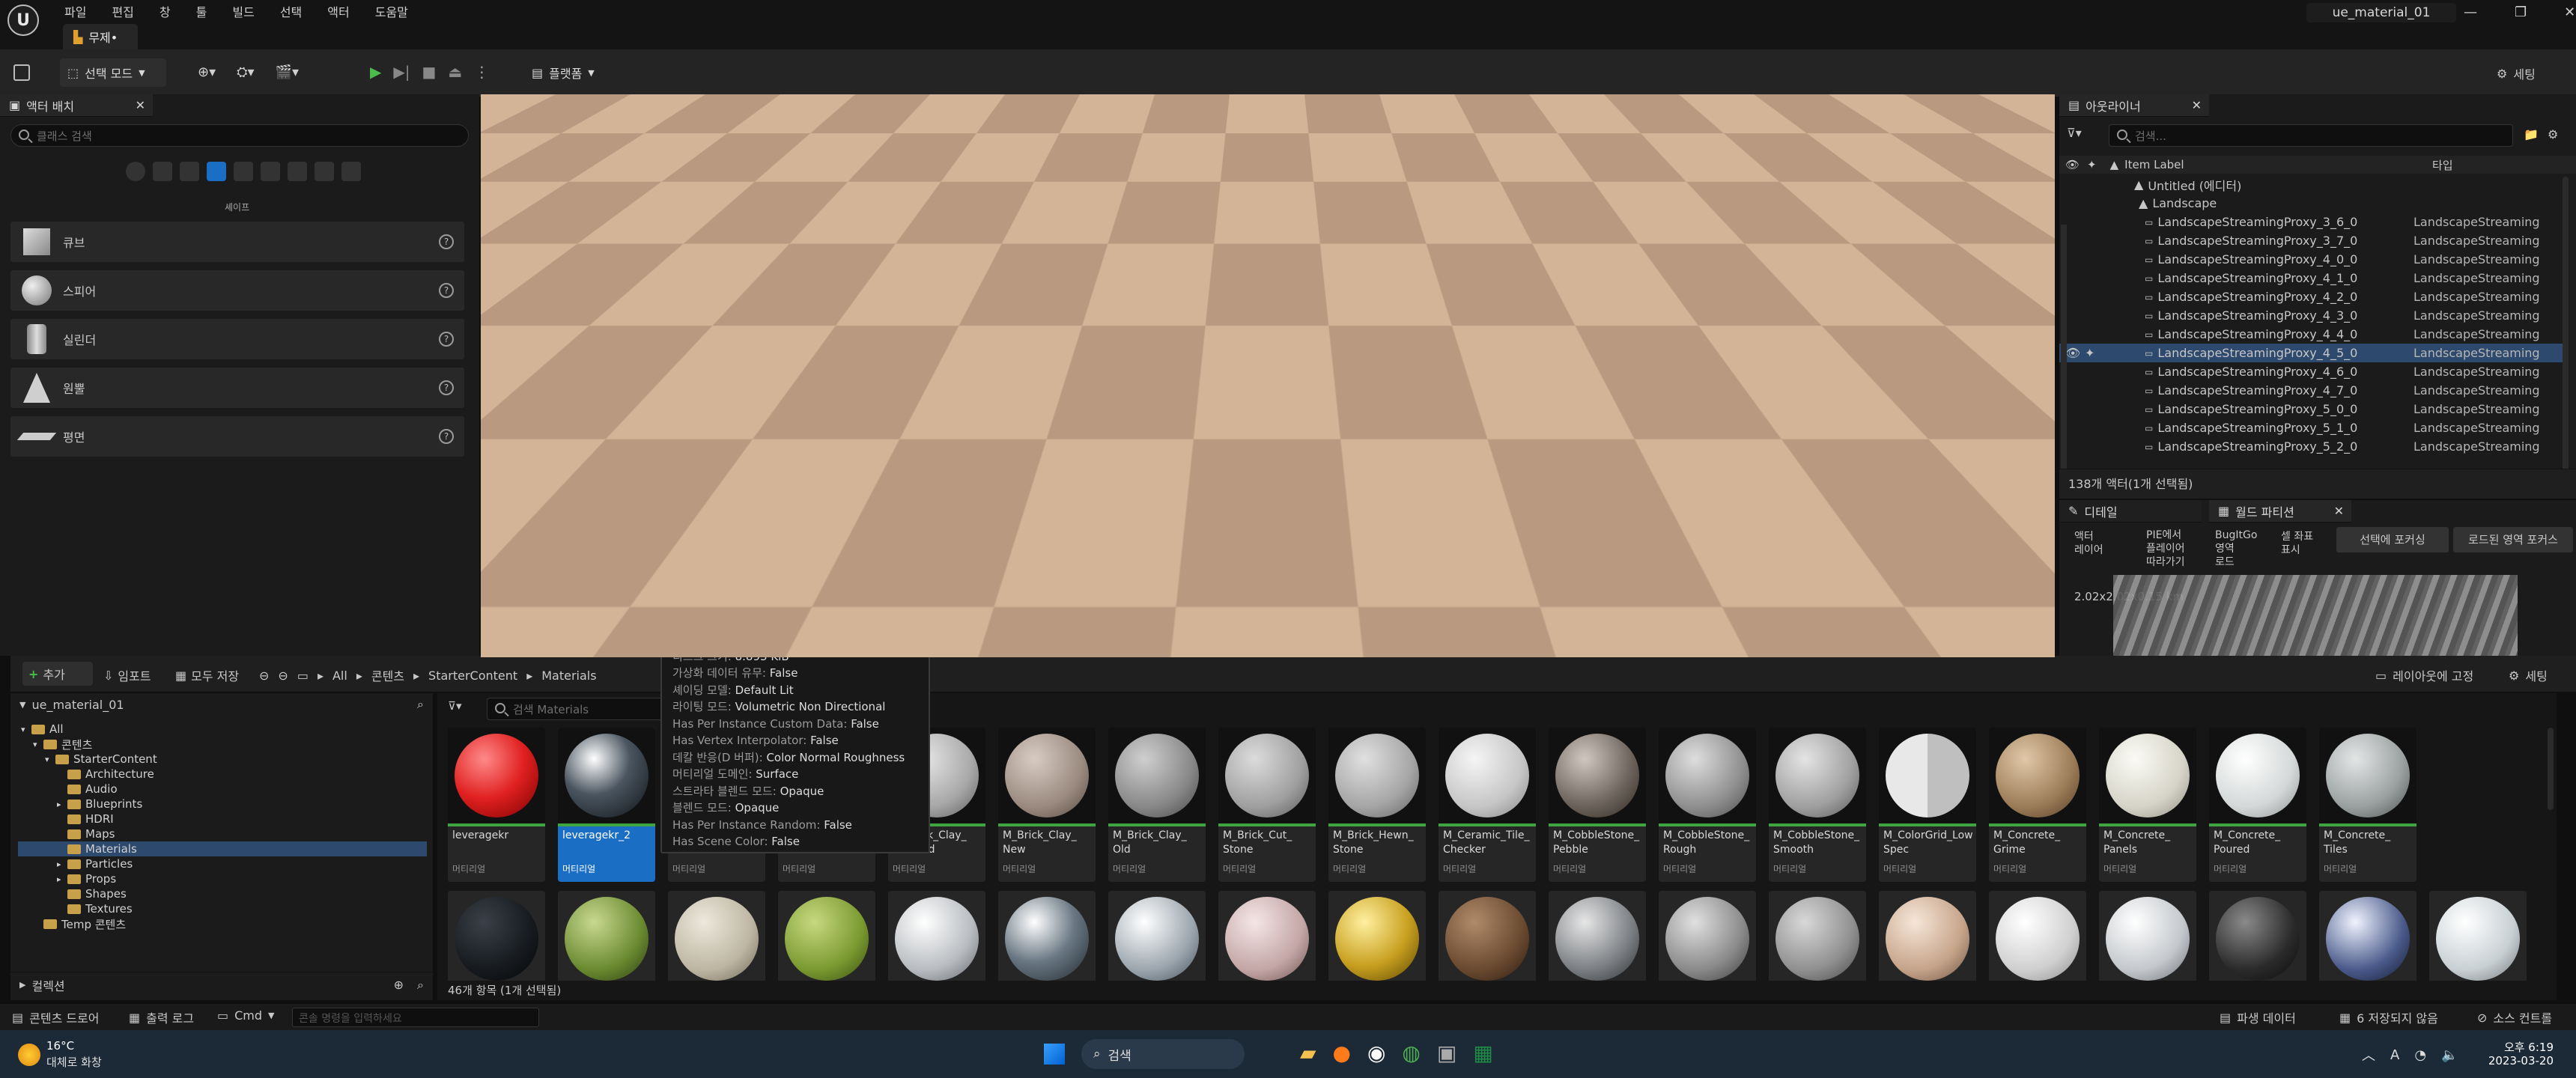 This screenshot has width=2576, height=1078. Describe the element at coordinates (568, 676) in the screenshot. I see `breadcrumb-materials: Materials` at that location.